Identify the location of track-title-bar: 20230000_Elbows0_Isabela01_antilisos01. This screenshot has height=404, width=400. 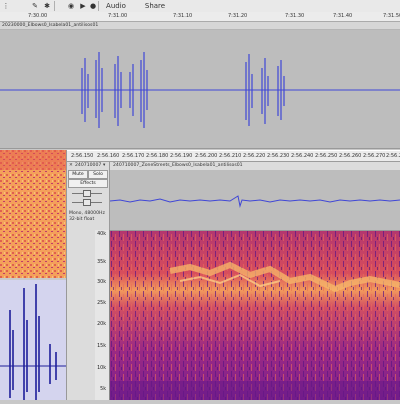
(200, 26).